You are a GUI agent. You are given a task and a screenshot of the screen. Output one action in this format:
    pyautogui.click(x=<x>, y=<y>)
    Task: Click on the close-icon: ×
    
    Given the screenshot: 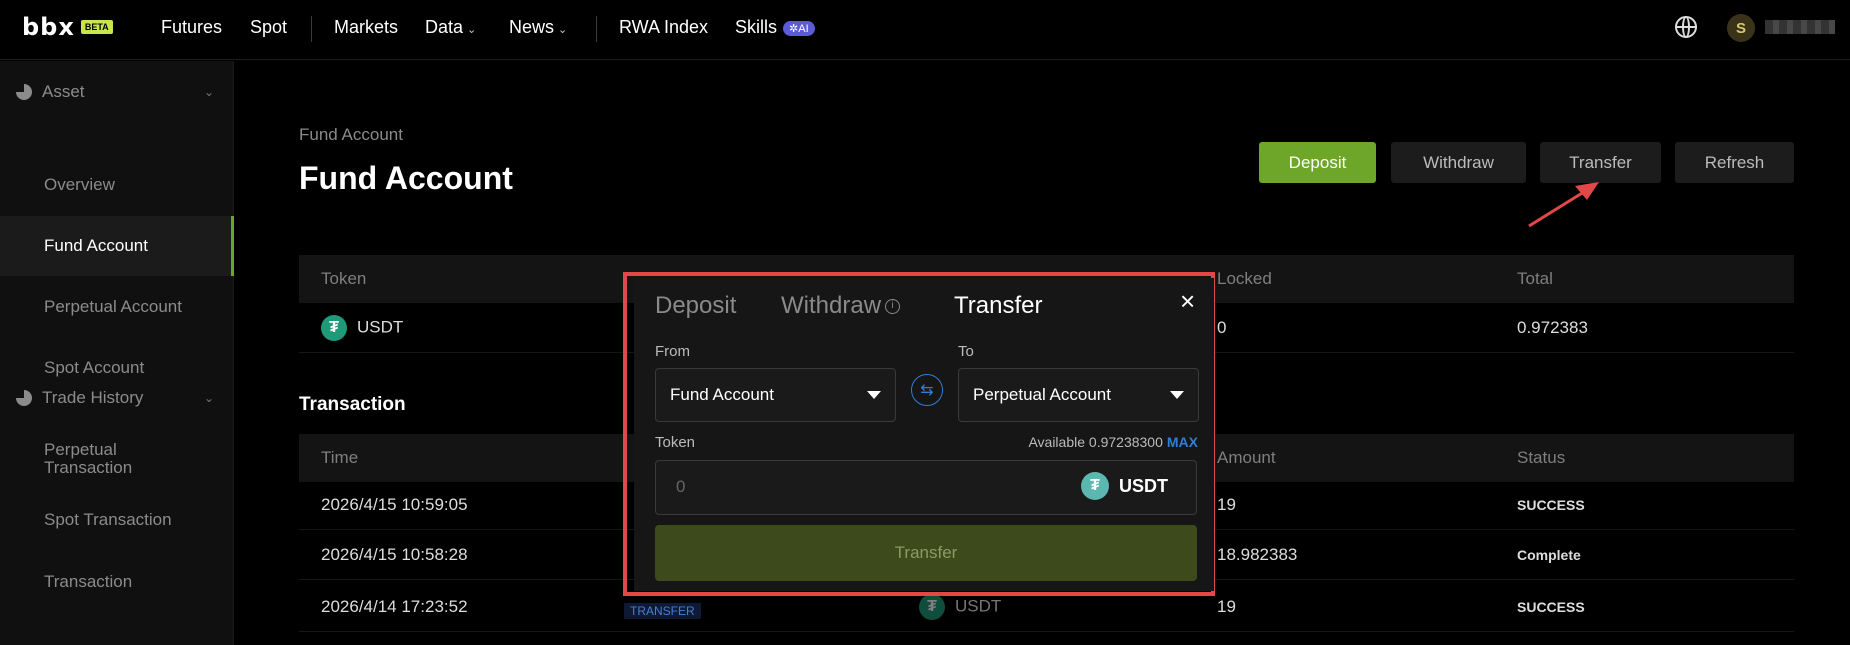 What is the action you would take?
    pyautogui.click(x=1187, y=301)
    